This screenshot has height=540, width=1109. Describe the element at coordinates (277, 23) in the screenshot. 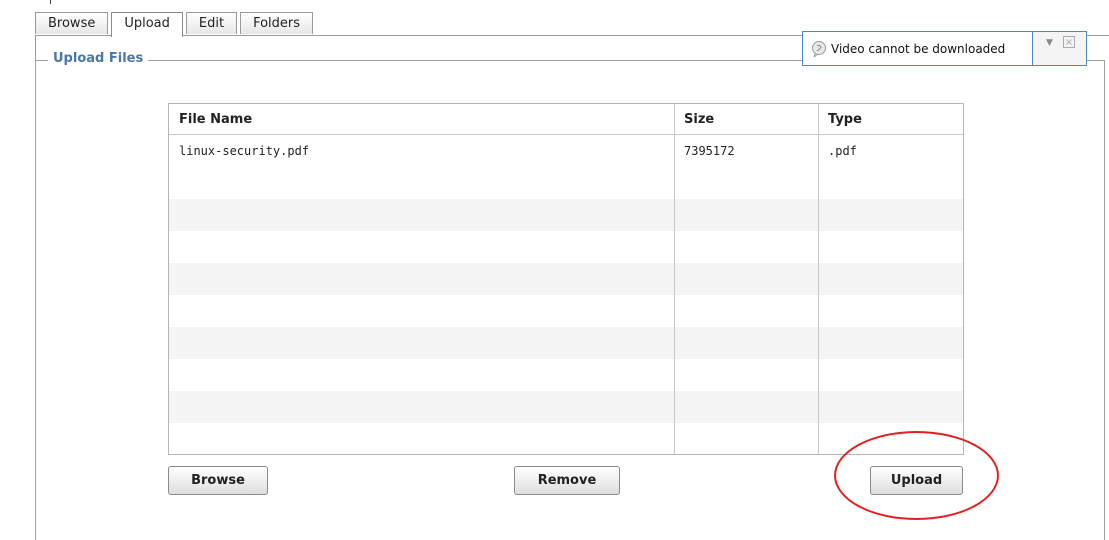

I see `tab-folders: Folders` at that location.